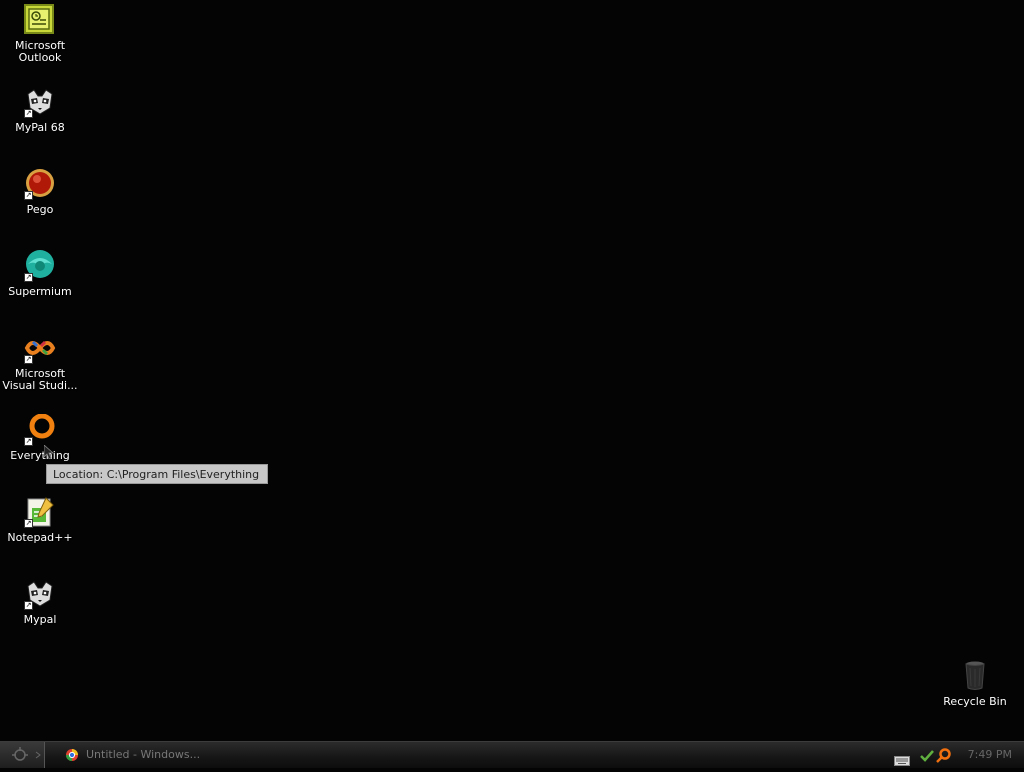 This screenshot has width=1024, height=772. Describe the element at coordinates (40, 266) in the screenshot. I see `supermium-icon: ↗` at that location.